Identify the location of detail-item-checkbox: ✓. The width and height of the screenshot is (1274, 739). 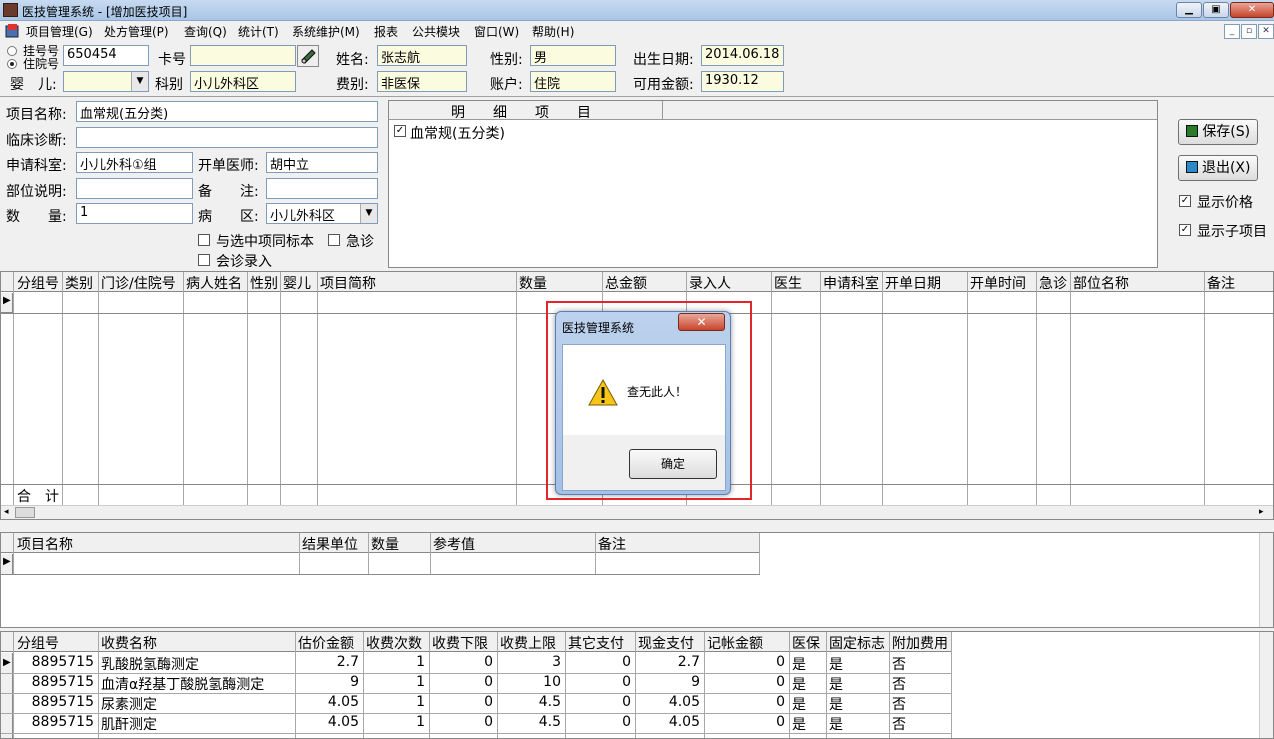
(400, 131).